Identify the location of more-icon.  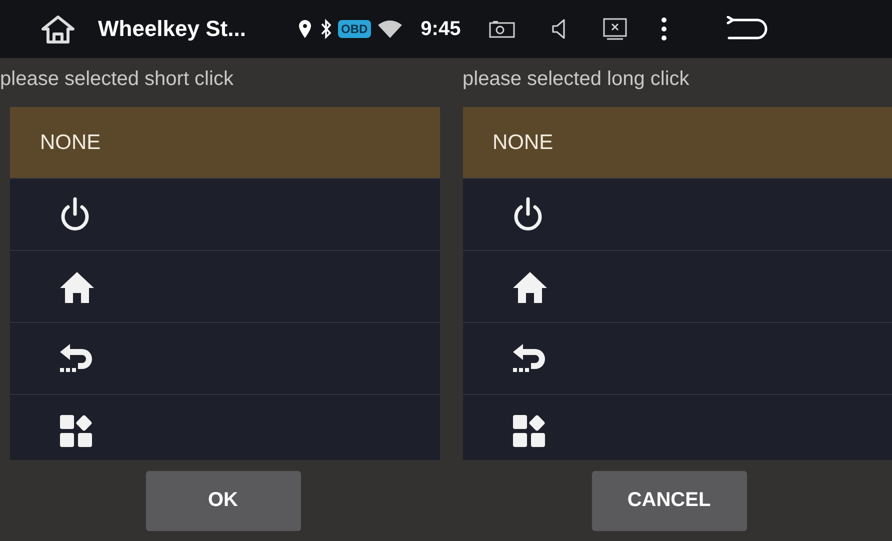
(663, 29).